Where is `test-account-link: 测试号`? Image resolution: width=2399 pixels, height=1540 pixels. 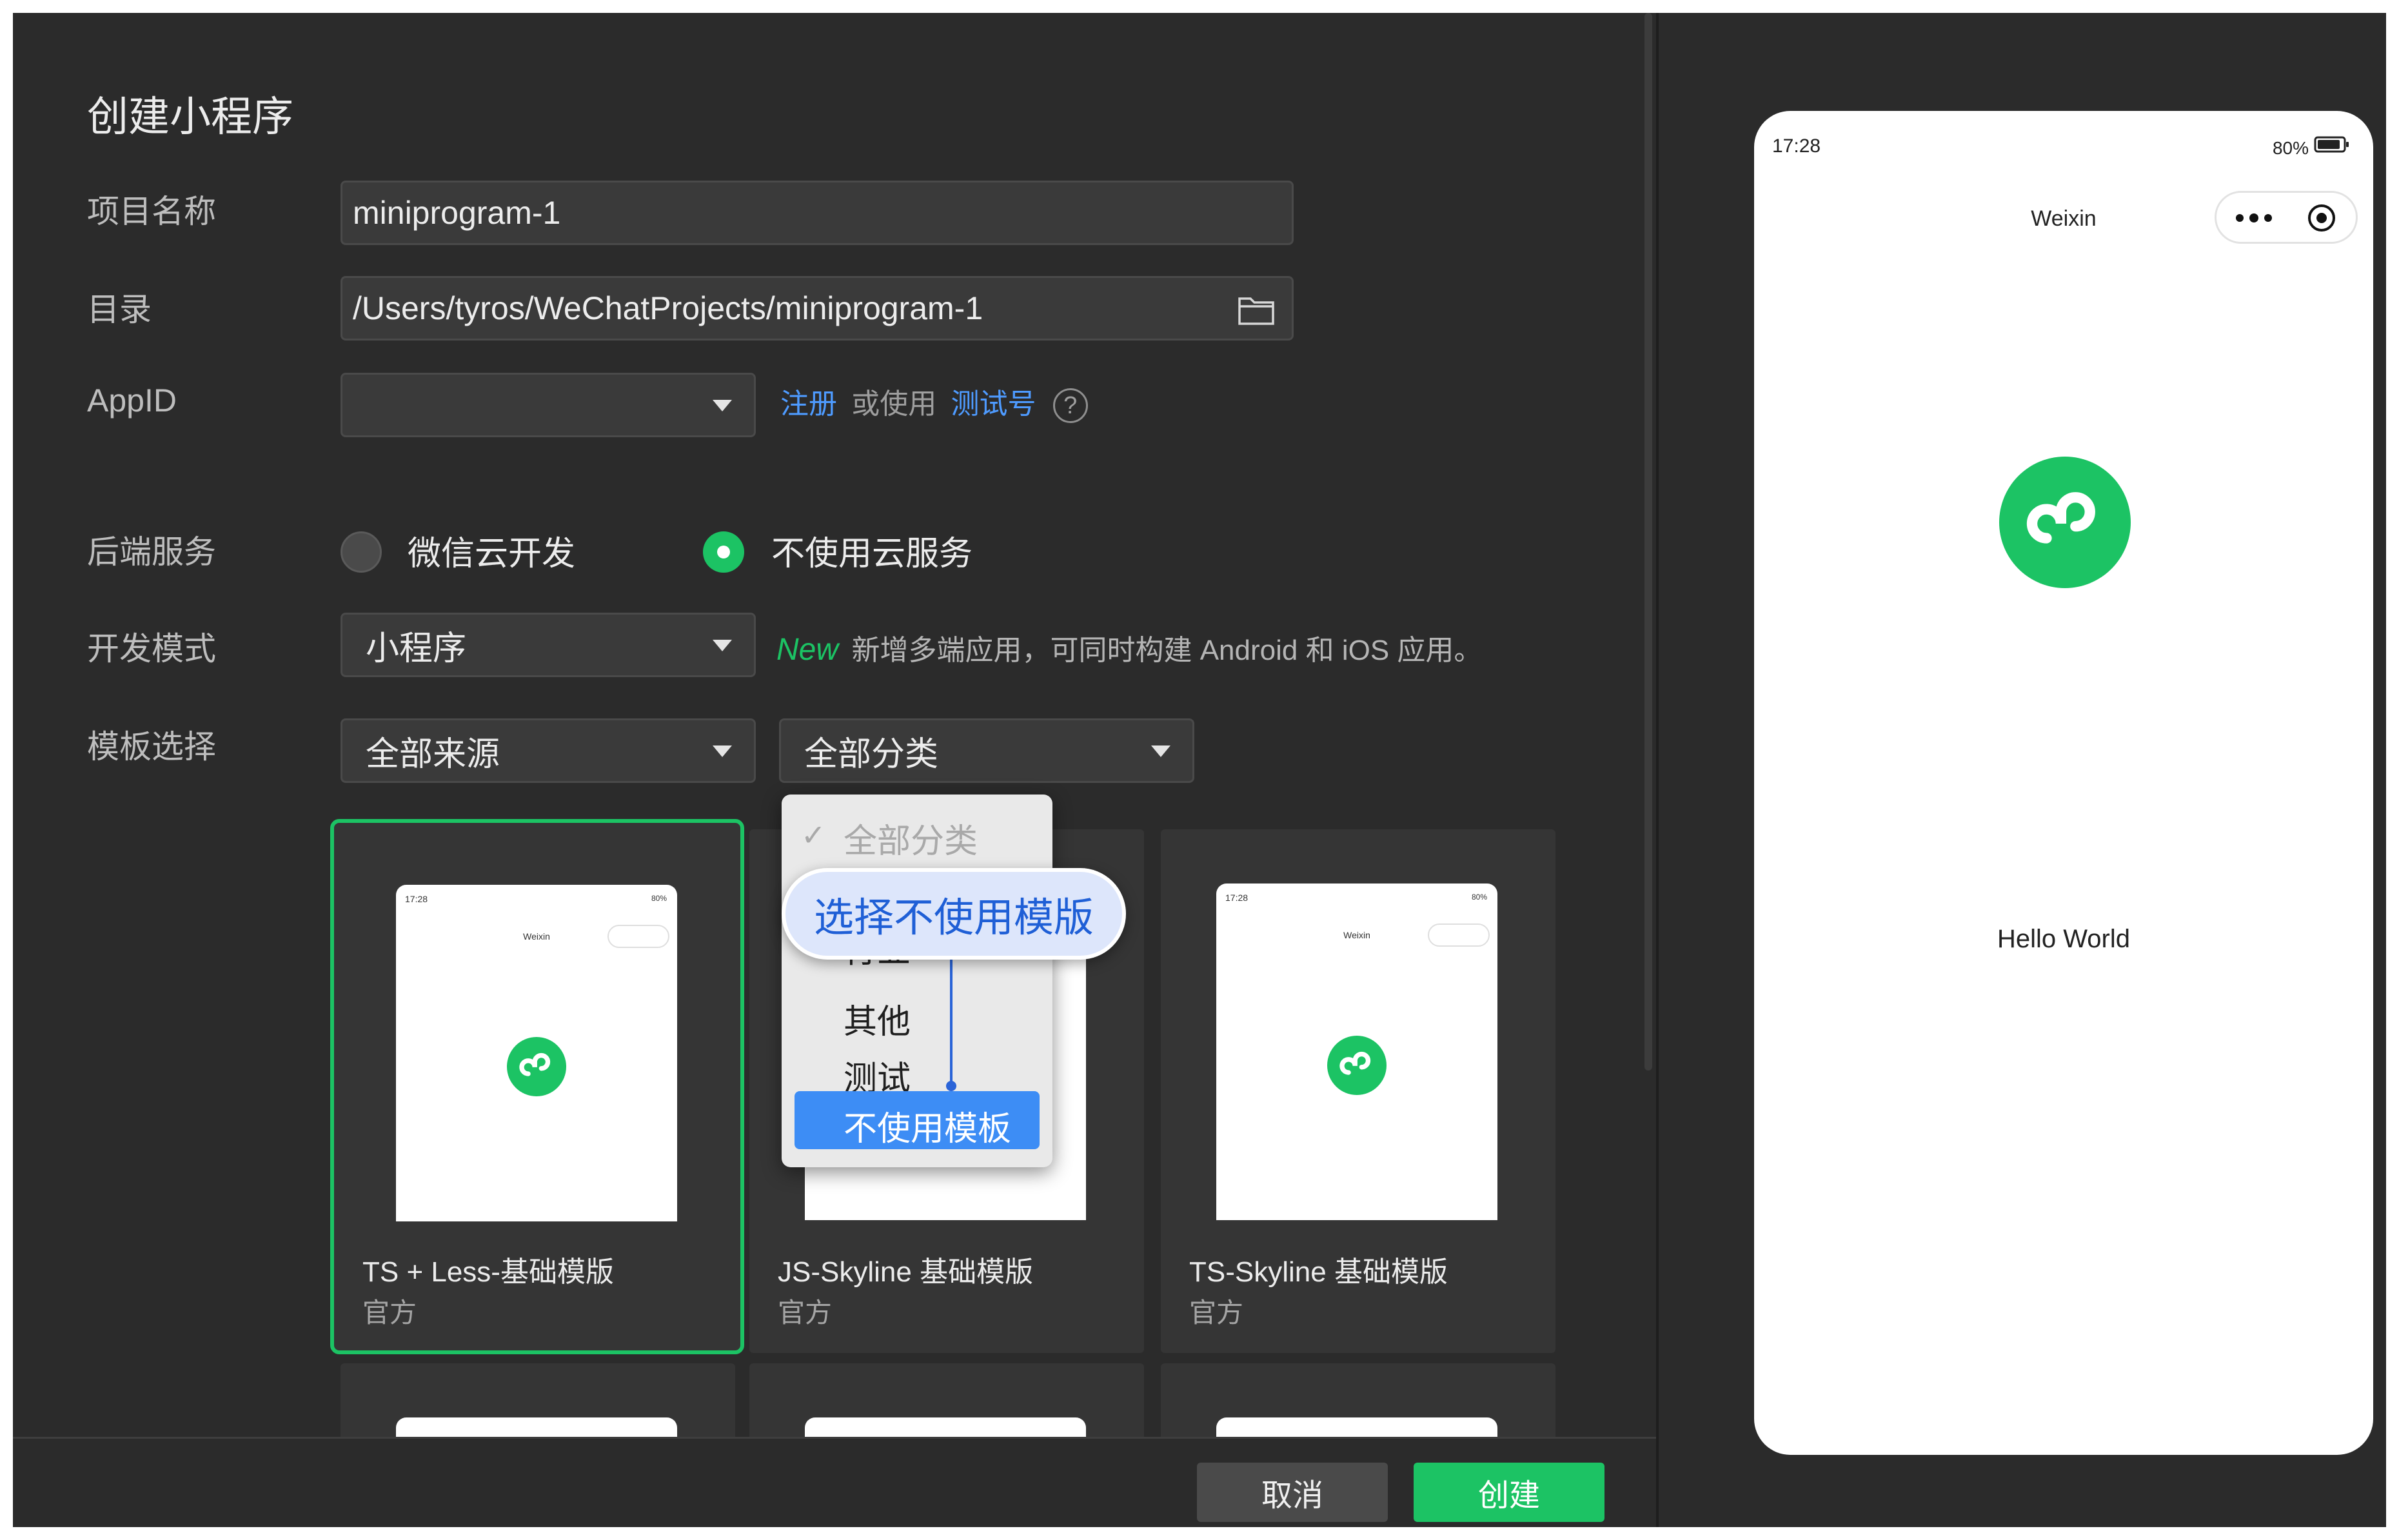
test-account-link: 测试号 is located at coordinates (993, 404).